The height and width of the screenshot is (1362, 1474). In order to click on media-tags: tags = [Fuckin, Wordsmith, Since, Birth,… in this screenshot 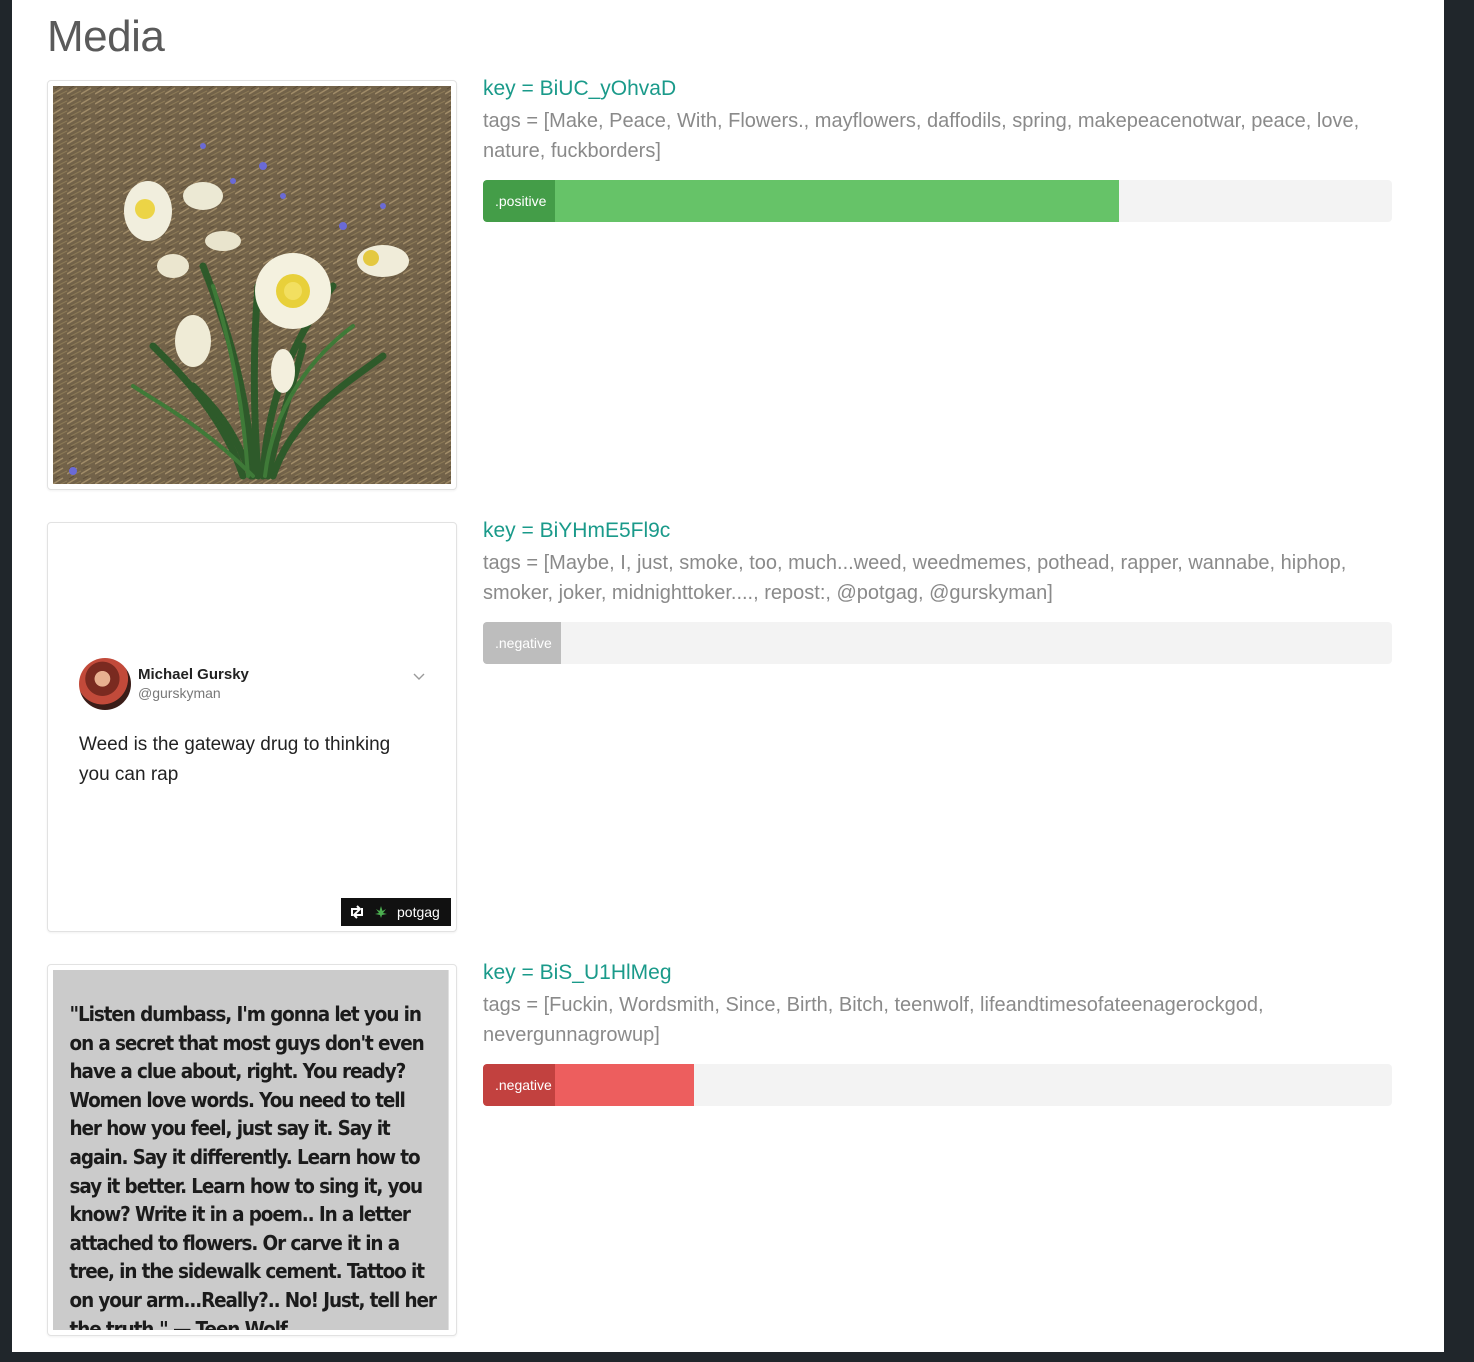, I will do `click(873, 1020)`.